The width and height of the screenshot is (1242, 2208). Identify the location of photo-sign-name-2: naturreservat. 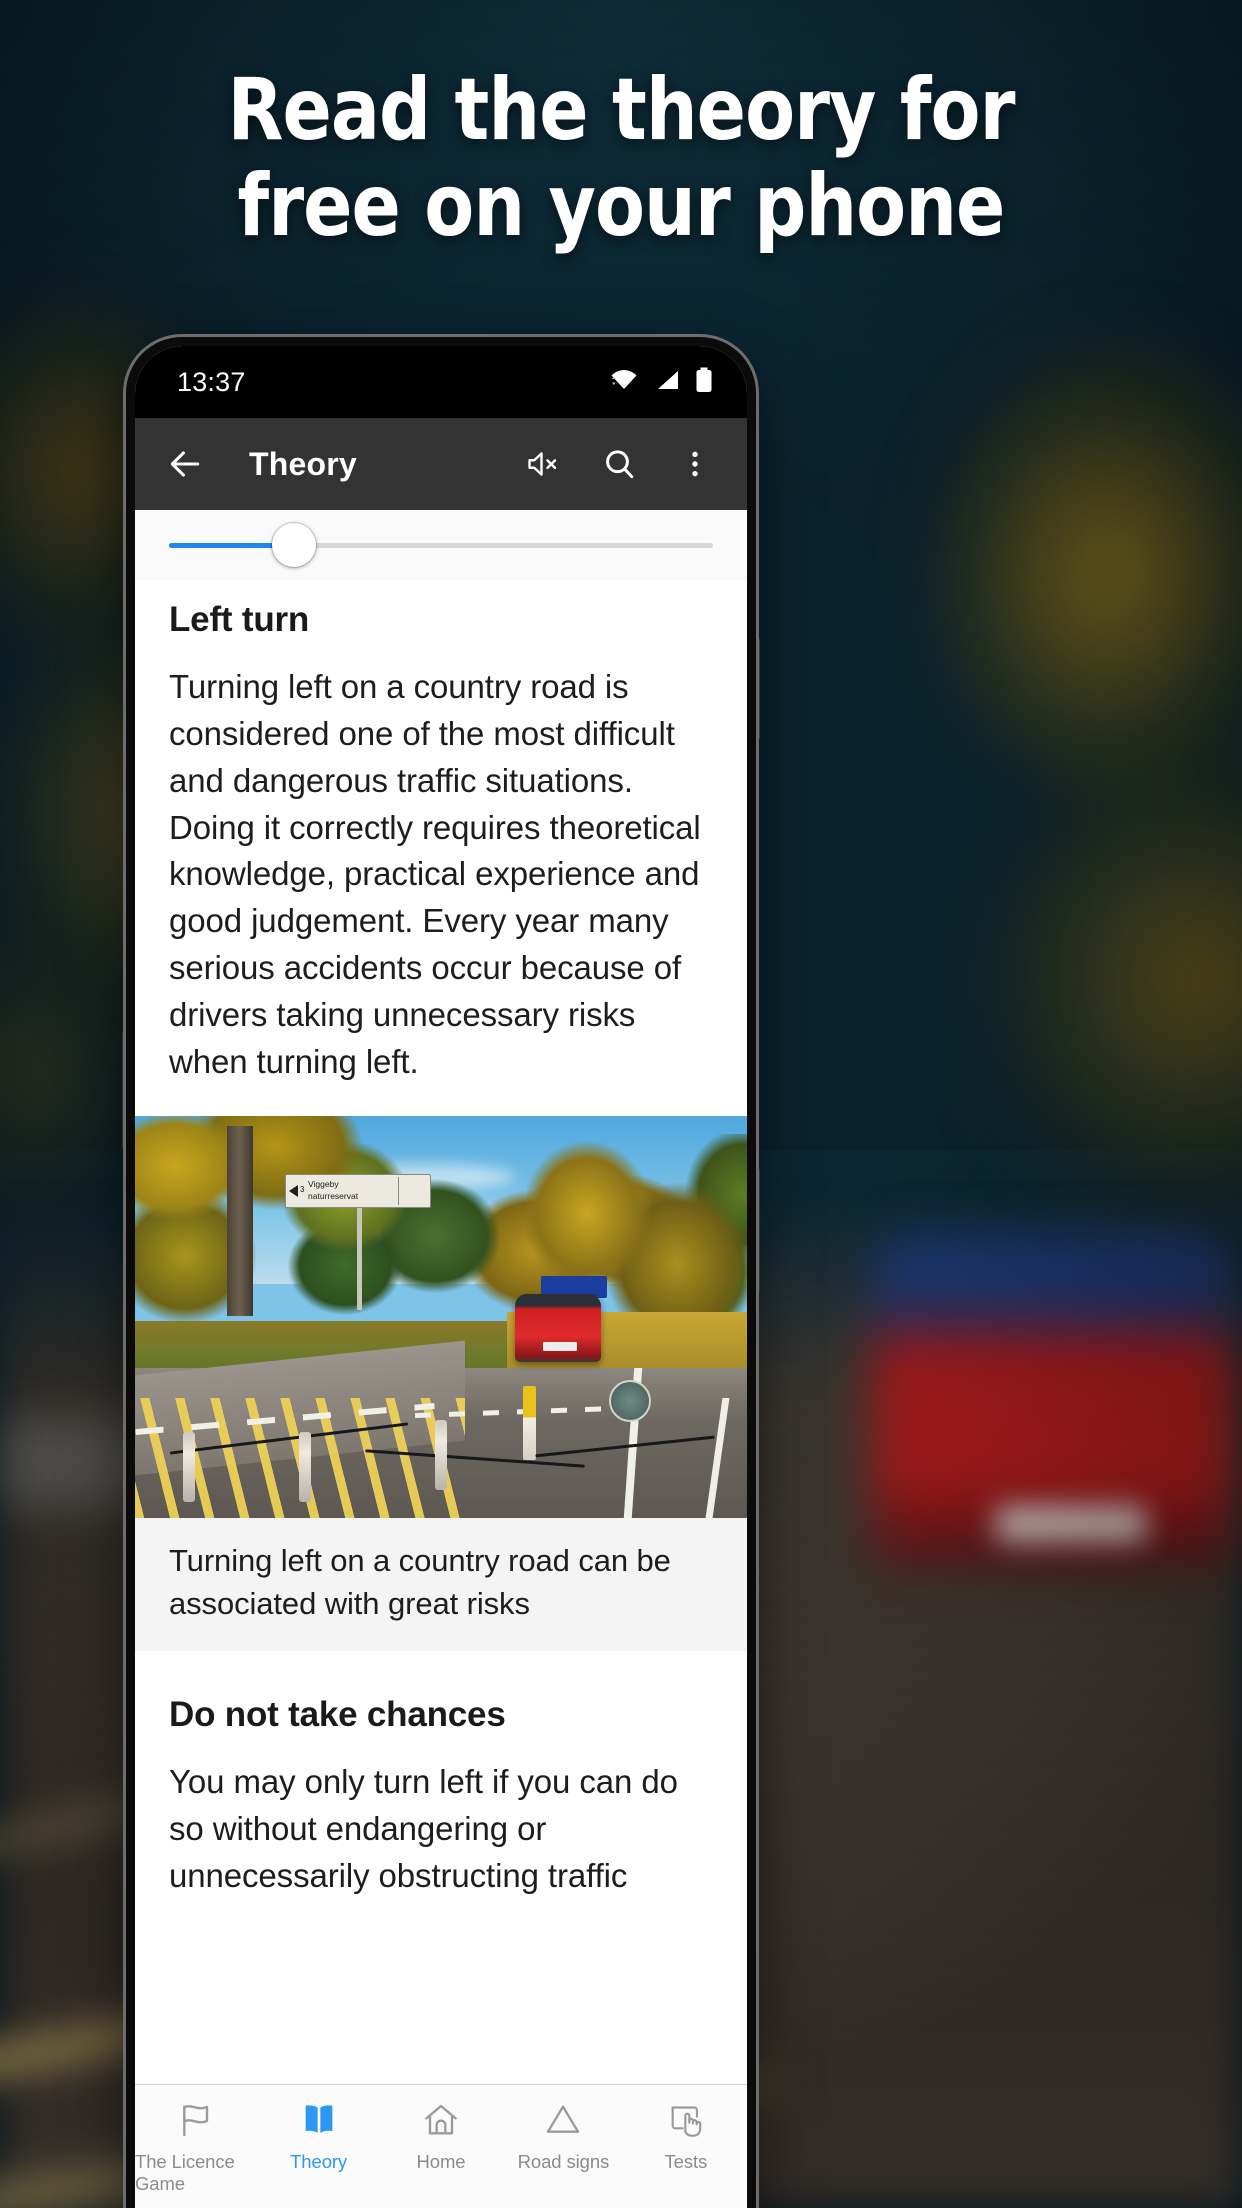
(333, 1195).